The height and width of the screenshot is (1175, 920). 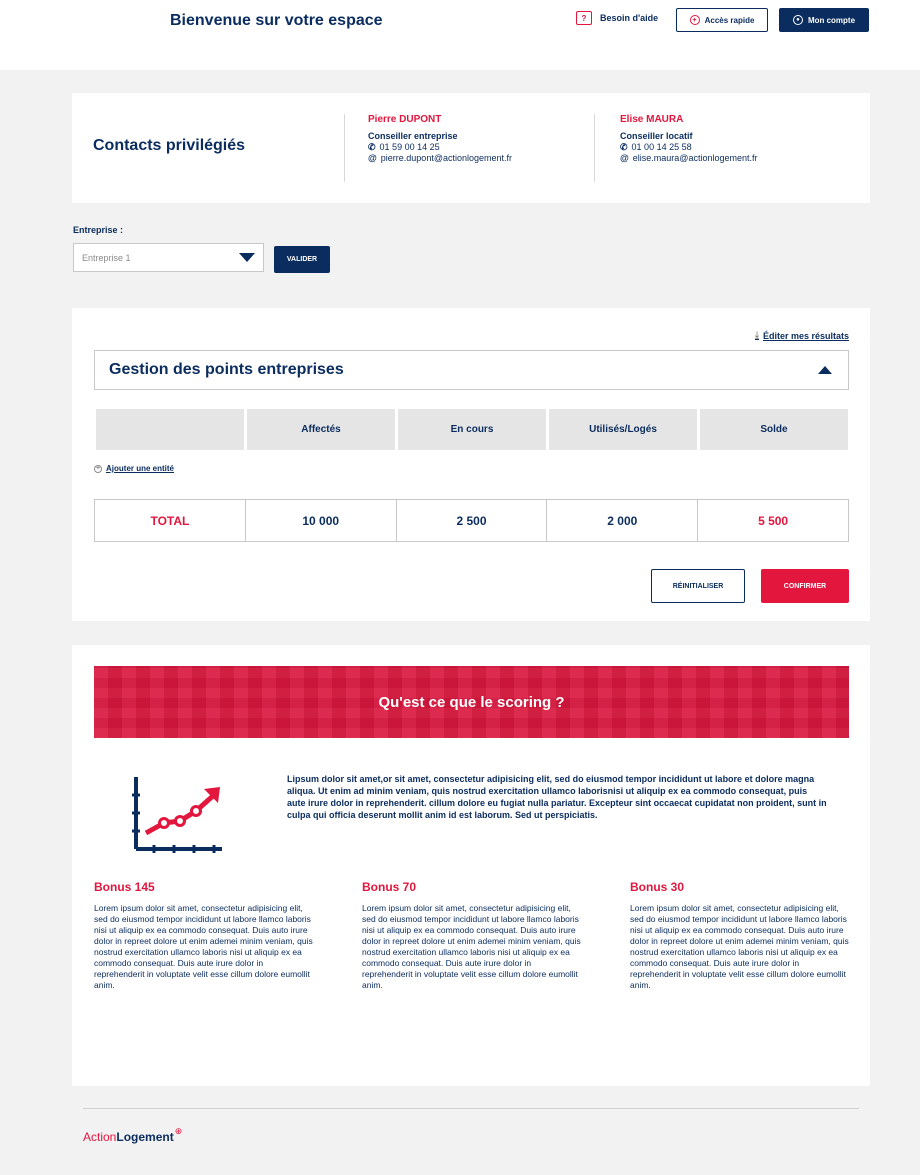 What do you see at coordinates (168, 257) in the screenshot?
I see `entreprise-select: Entreprise 1` at bounding box center [168, 257].